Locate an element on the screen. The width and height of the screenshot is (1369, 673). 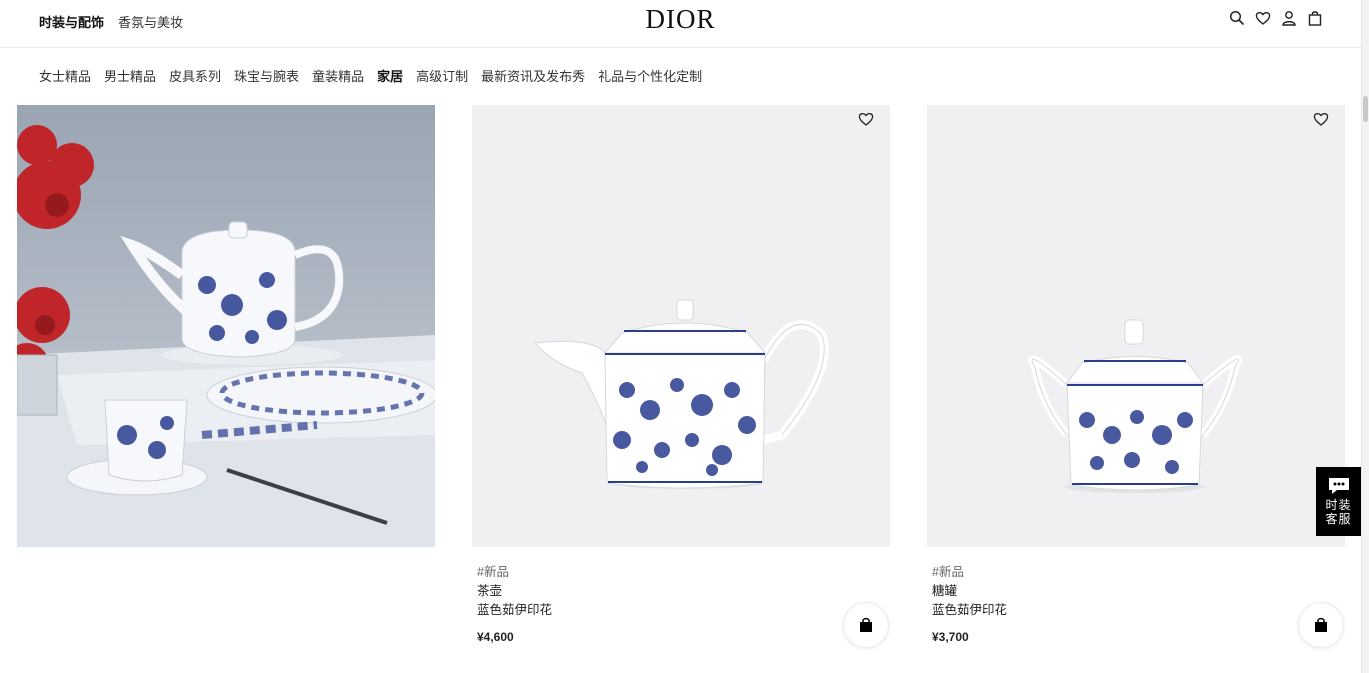
bag-icon is located at coordinates (1314, 17).